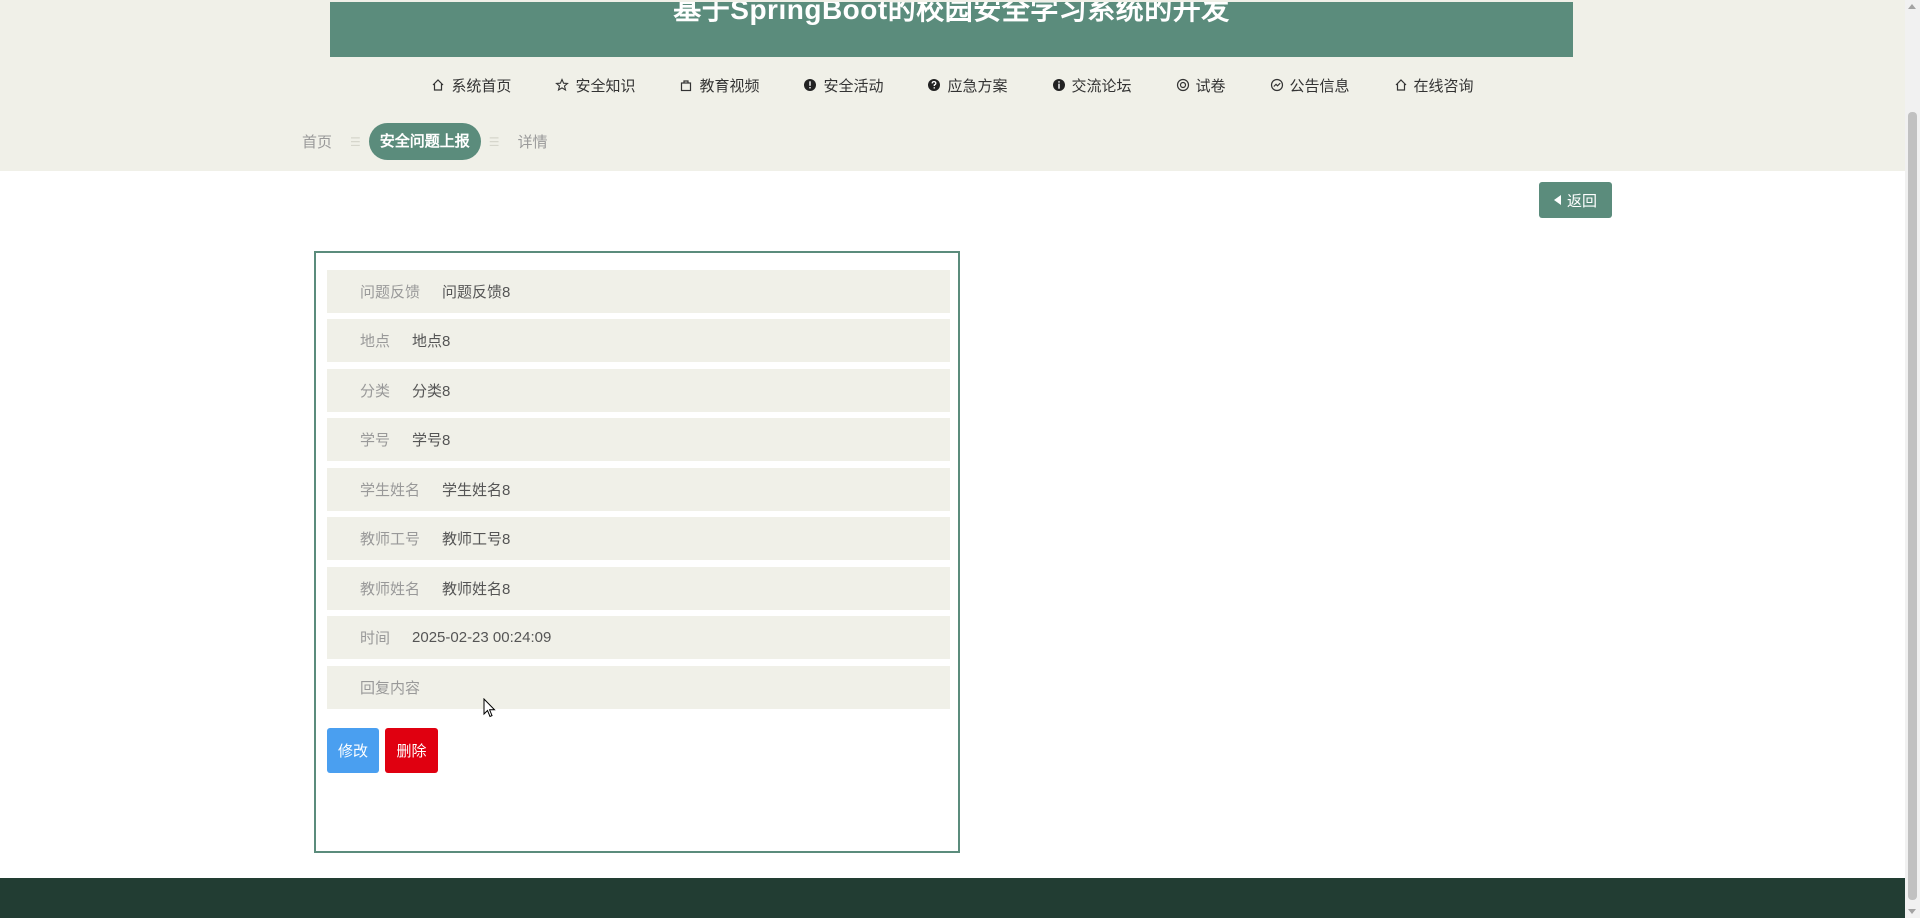 The height and width of the screenshot is (918, 1920). I want to click on nav-item-home: 系统首页, so click(471, 85).